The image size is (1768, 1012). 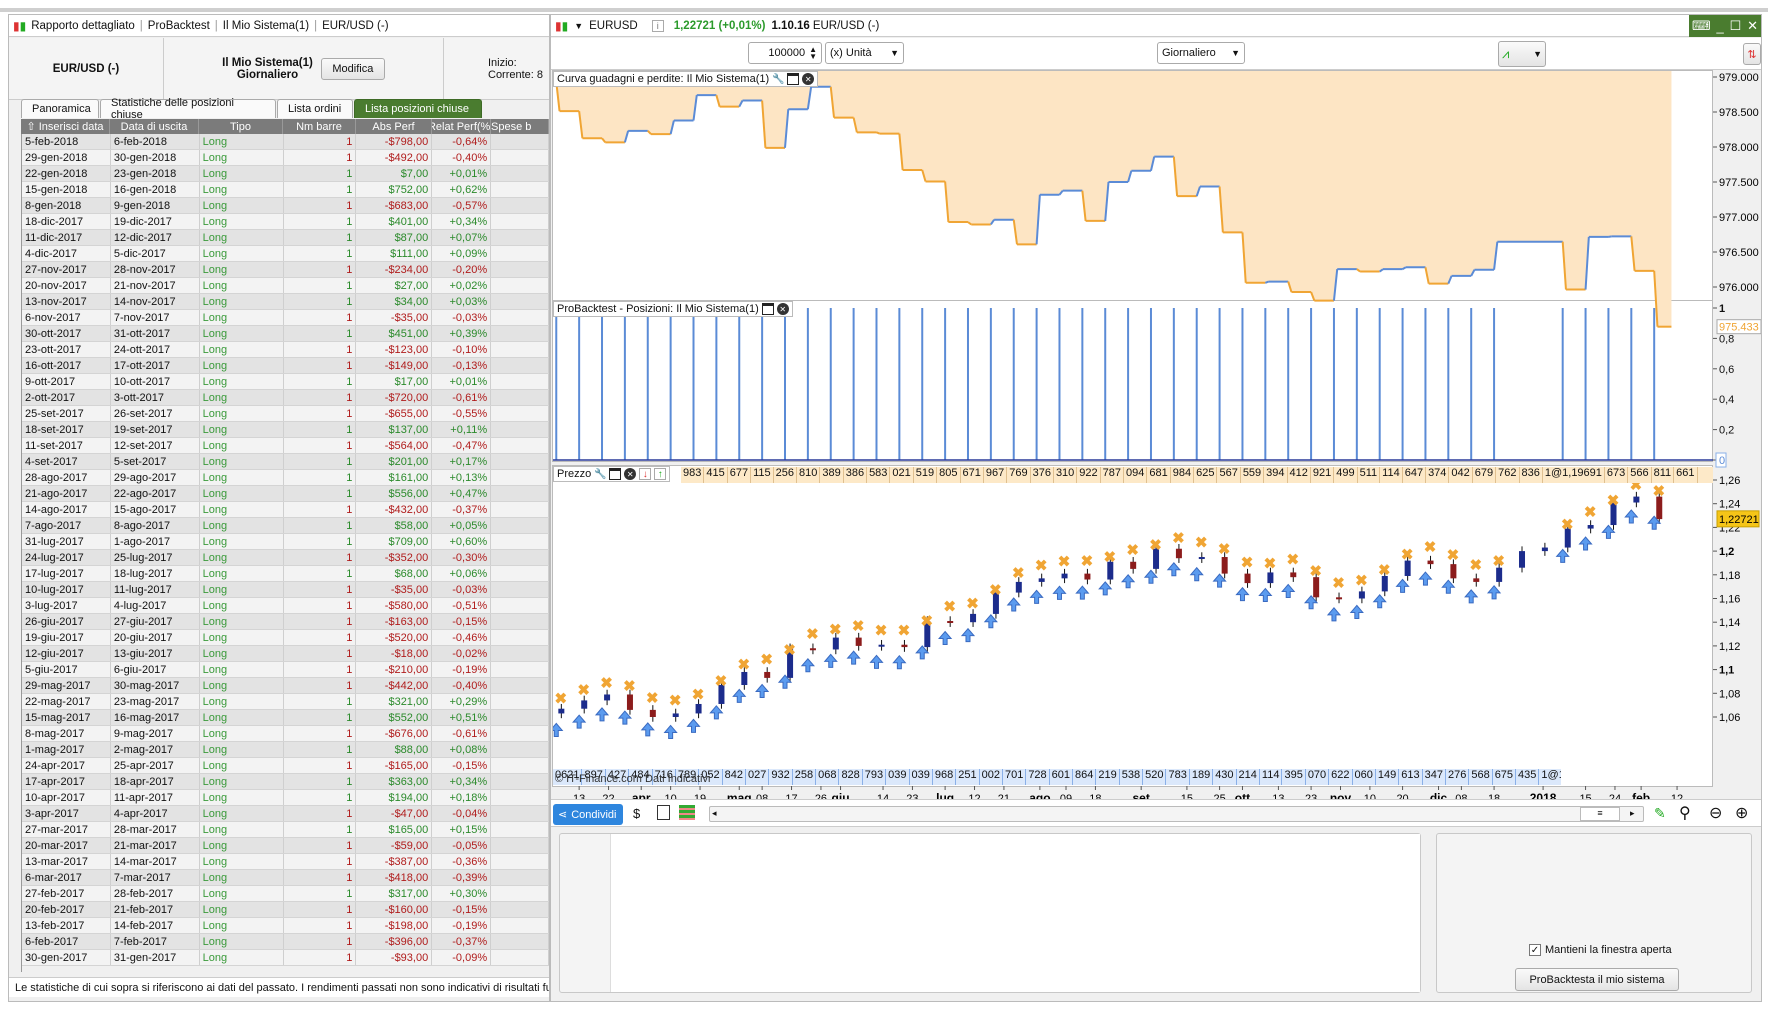 What do you see at coordinates (285, 254) in the screenshot?
I see `table-row: 4-dic-2017 5-dic-2017 Long 1 $111,00 +0,09%` at bounding box center [285, 254].